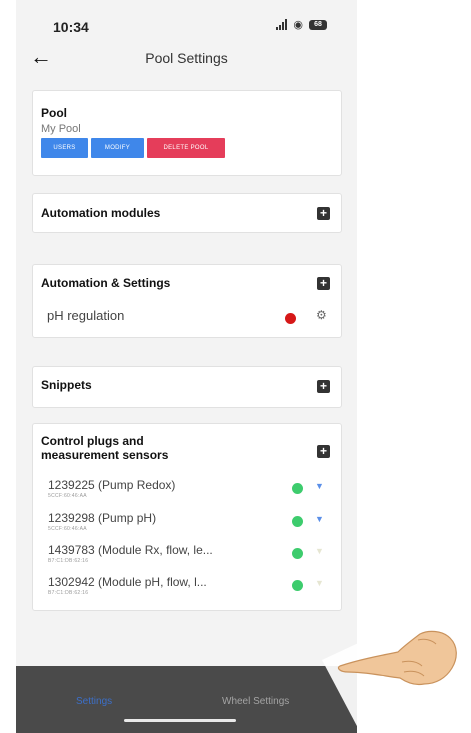 This screenshot has width=471, height=733. I want to click on ph-regulation-label: pH regulation, so click(85, 315).